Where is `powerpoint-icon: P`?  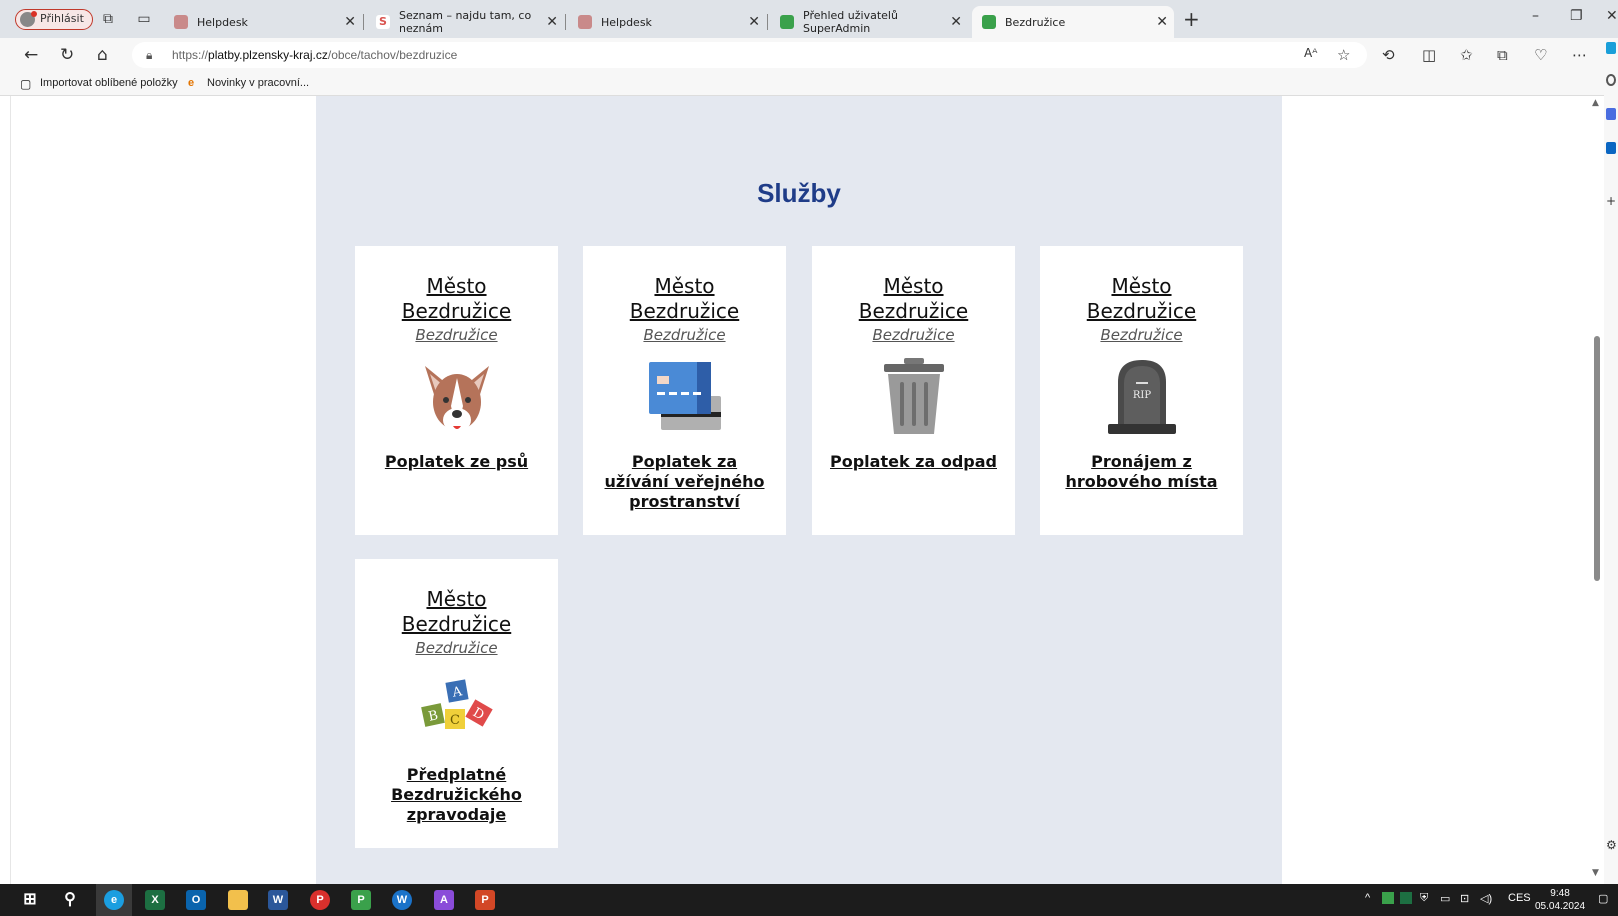
powerpoint-icon: P is located at coordinates (485, 900).